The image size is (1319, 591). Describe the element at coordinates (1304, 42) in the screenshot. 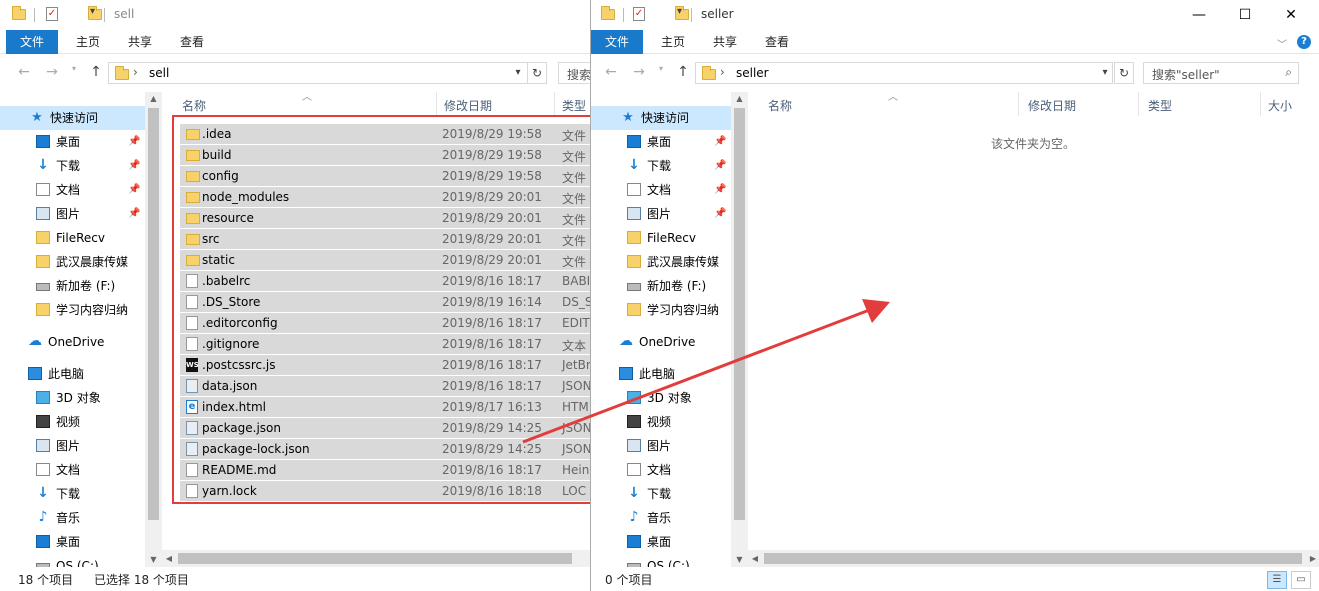

I see `help-icon: ?` at that location.